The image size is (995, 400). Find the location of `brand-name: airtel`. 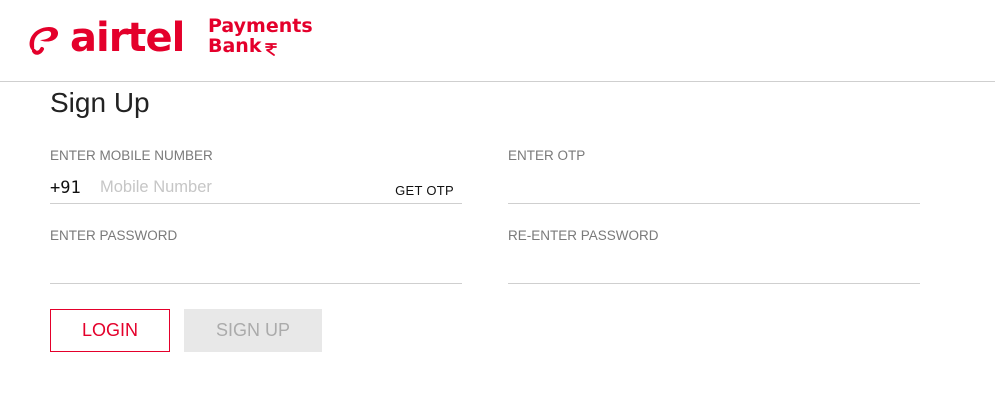

brand-name: airtel is located at coordinates (127, 38).